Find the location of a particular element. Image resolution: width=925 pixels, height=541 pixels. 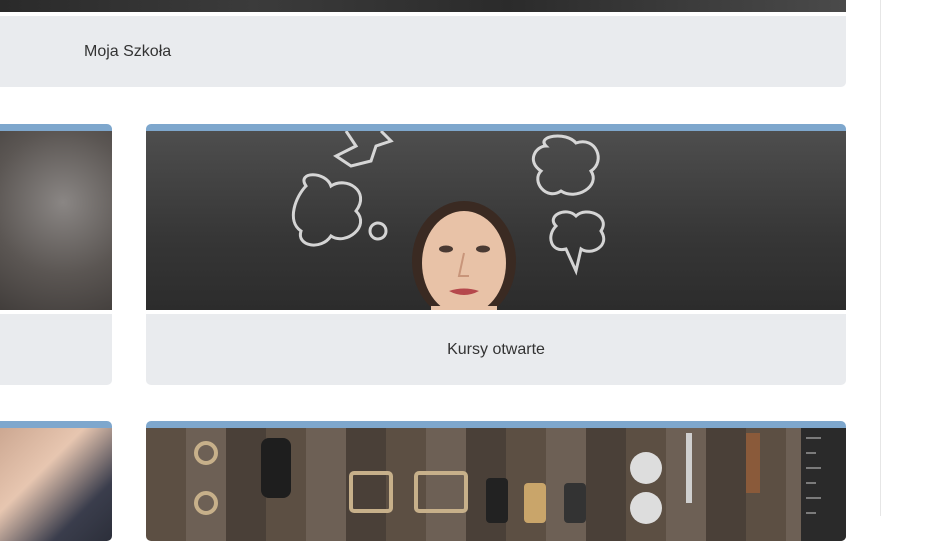

course-caption: Kursy otwarte is located at coordinates (496, 349).